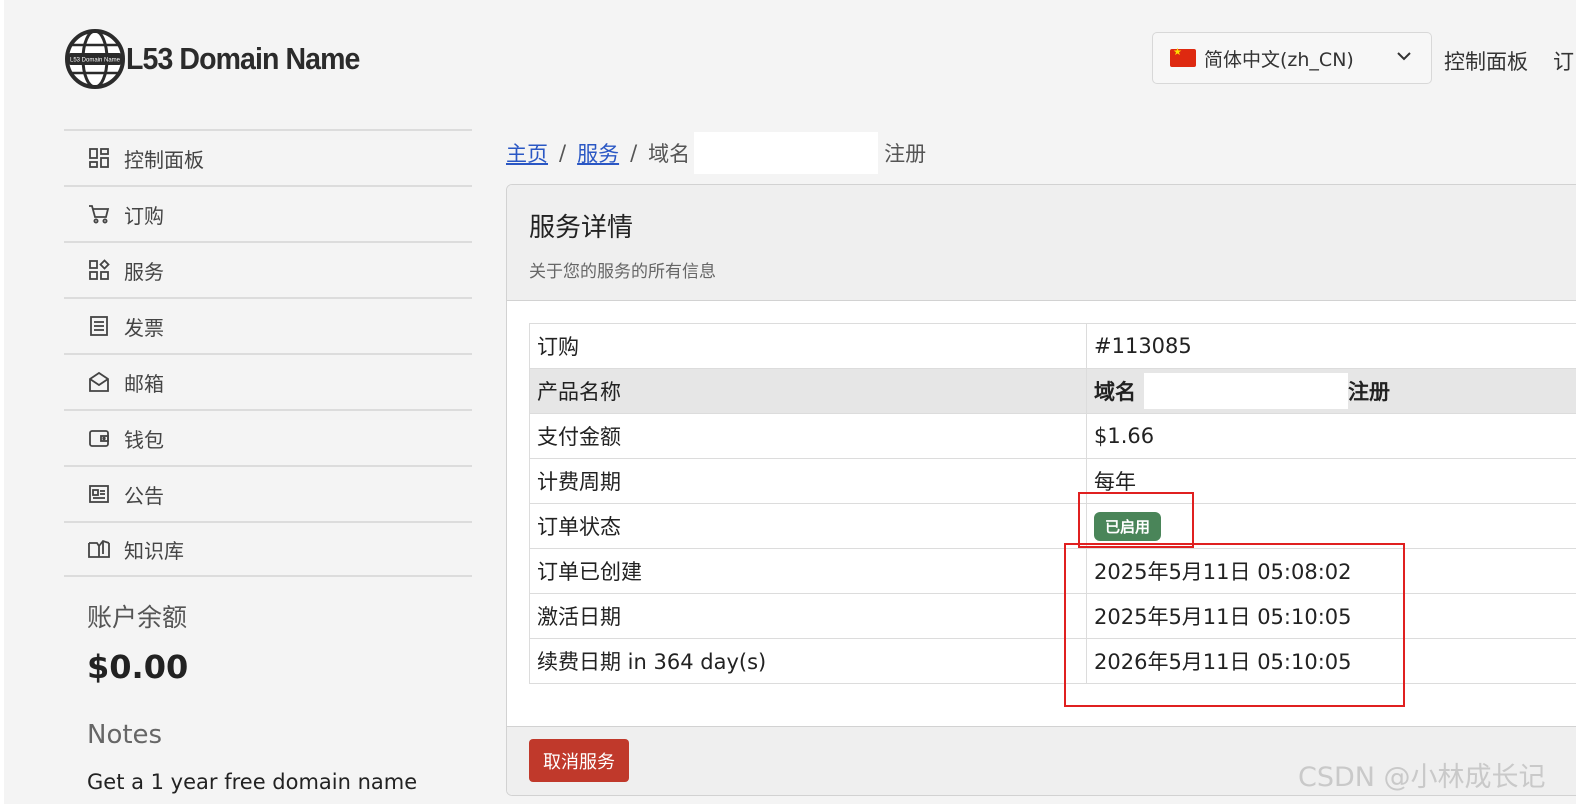 This screenshot has width=1576, height=804. I want to click on table-row: 续费日期 in 364 day(s) 2026年5月11日 05:10:05, so click(1053, 661).